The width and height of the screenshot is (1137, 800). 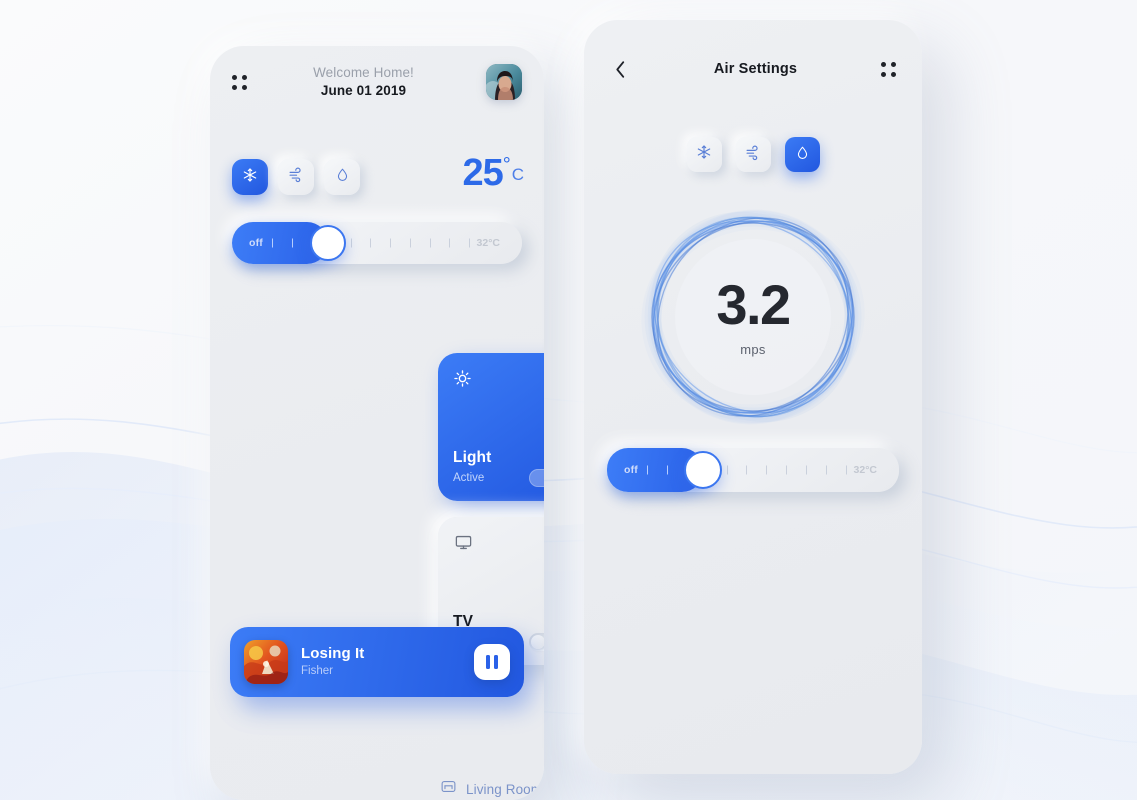 I want to click on temperature-value: 25, so click(x=482, y=173).